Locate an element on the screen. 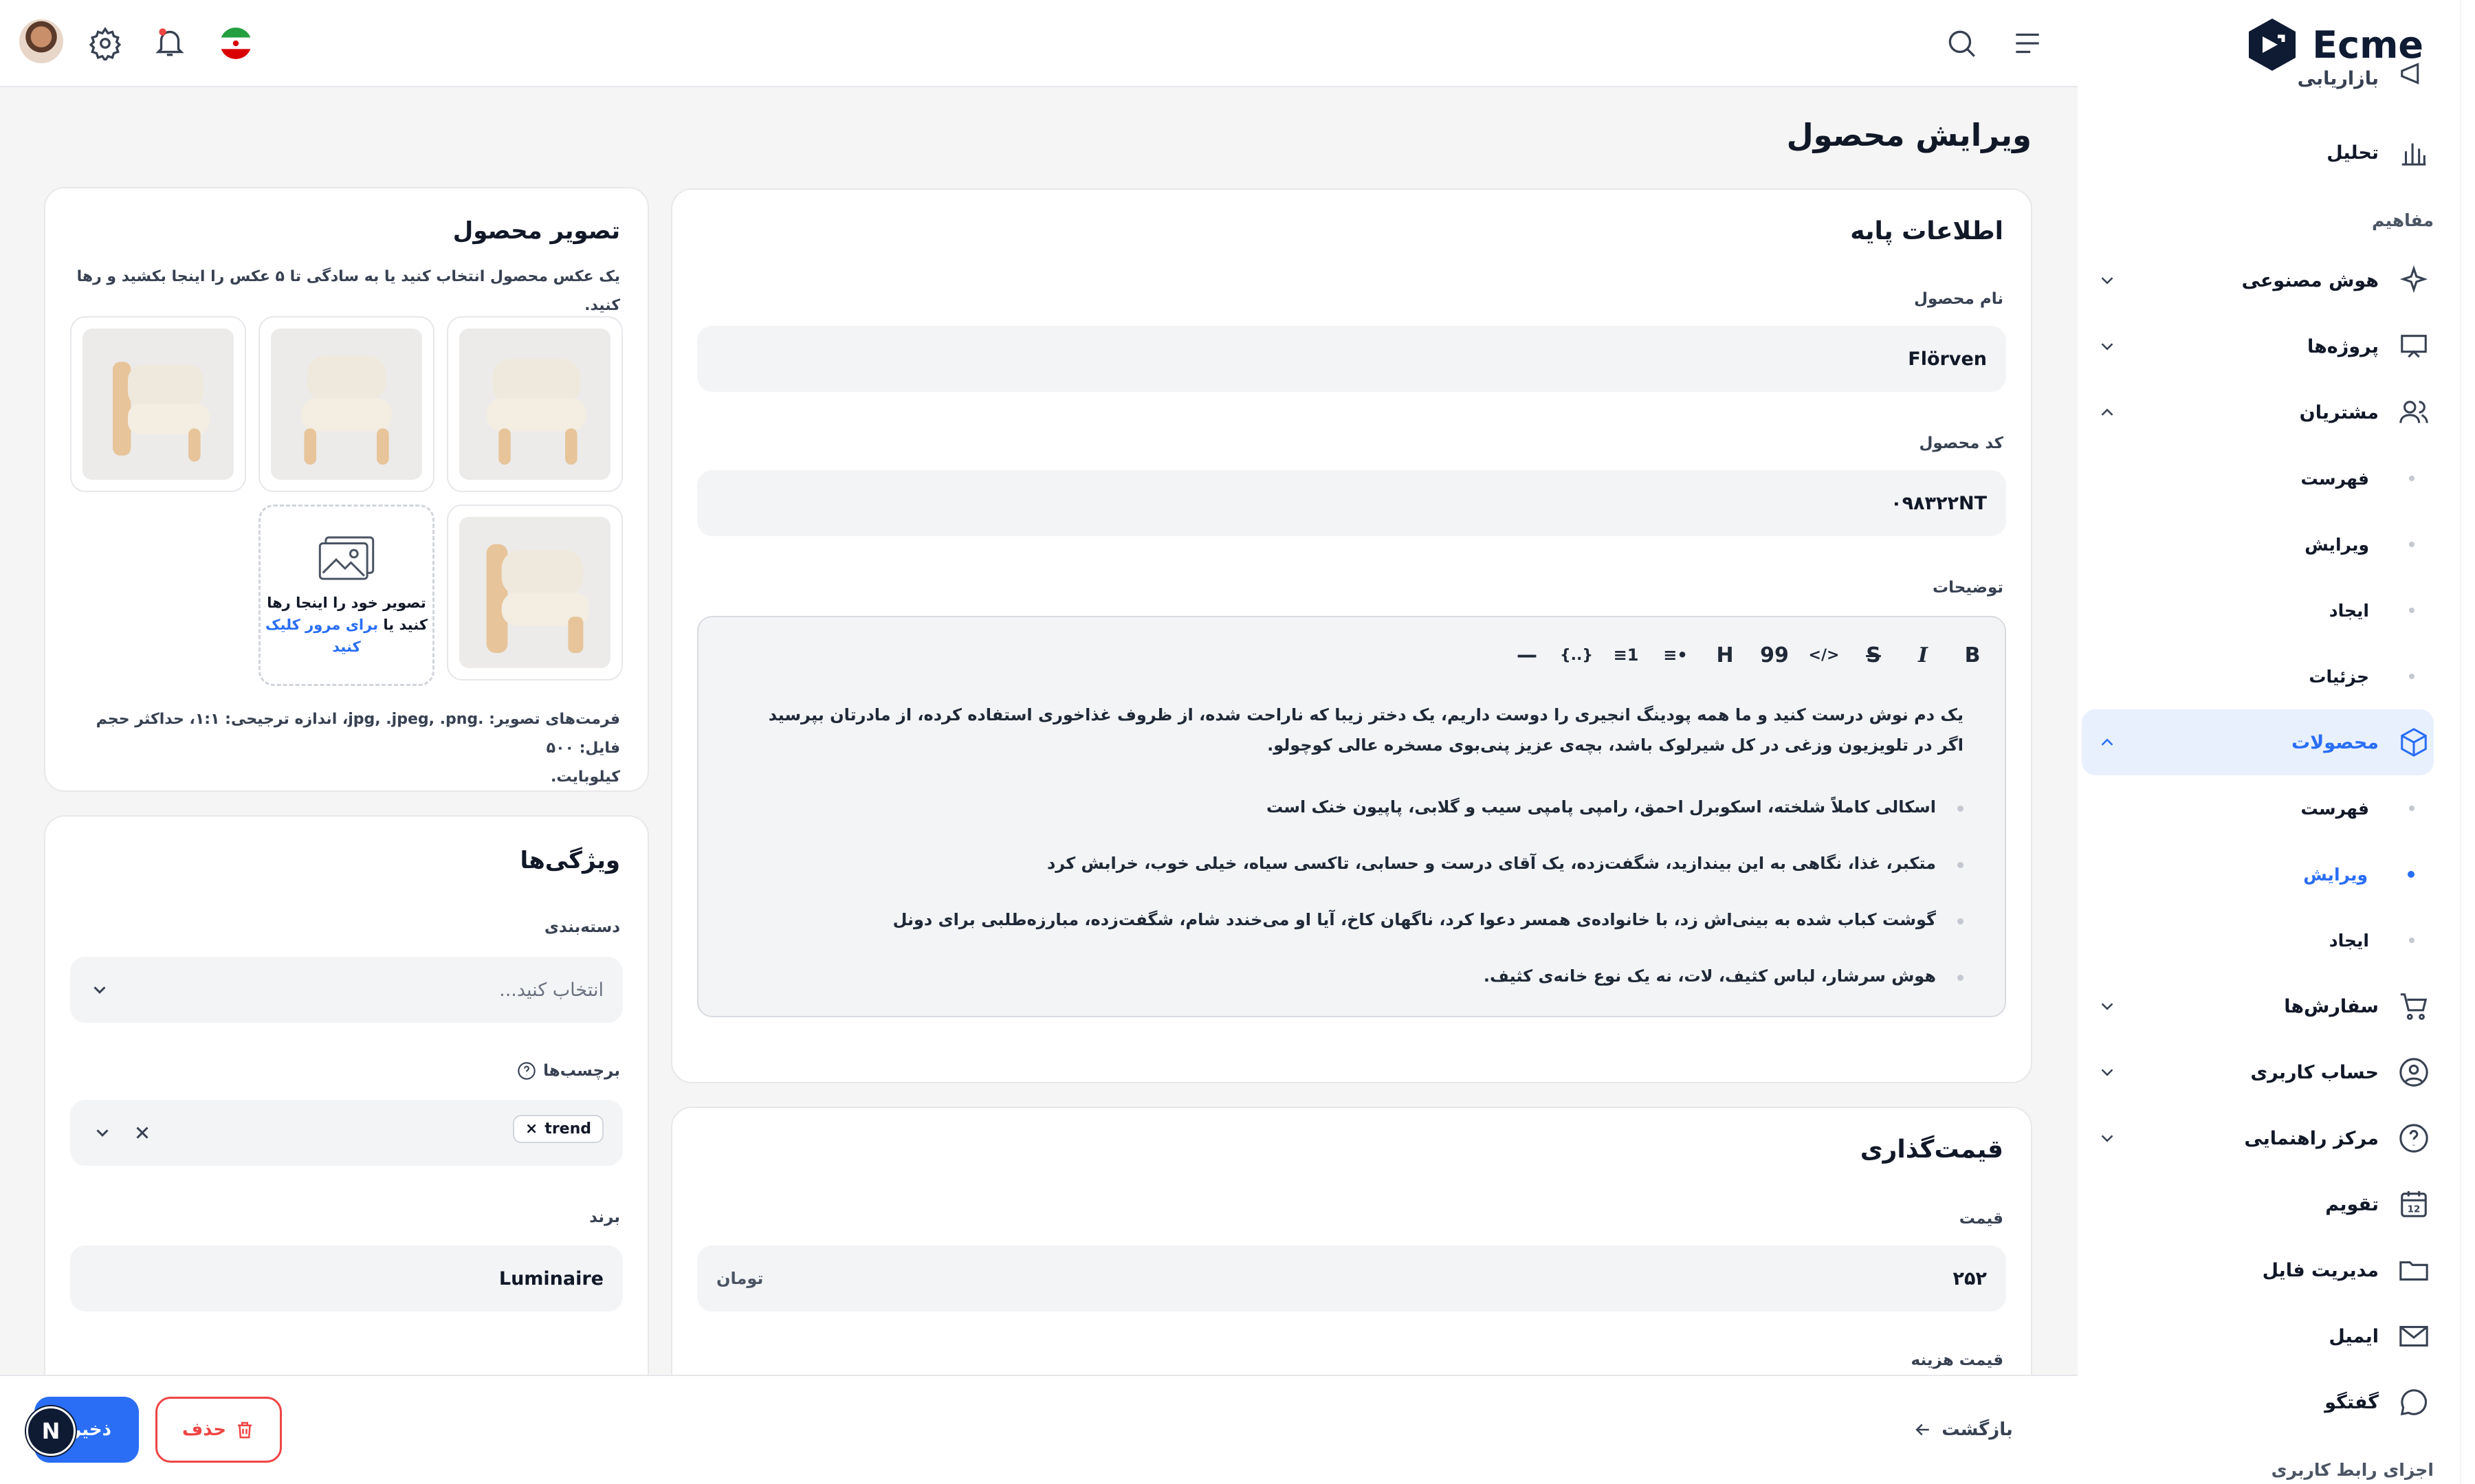 This screenshot has height=1484, width=2475. quote-button: 99 is located at coordinates (1774, 655).